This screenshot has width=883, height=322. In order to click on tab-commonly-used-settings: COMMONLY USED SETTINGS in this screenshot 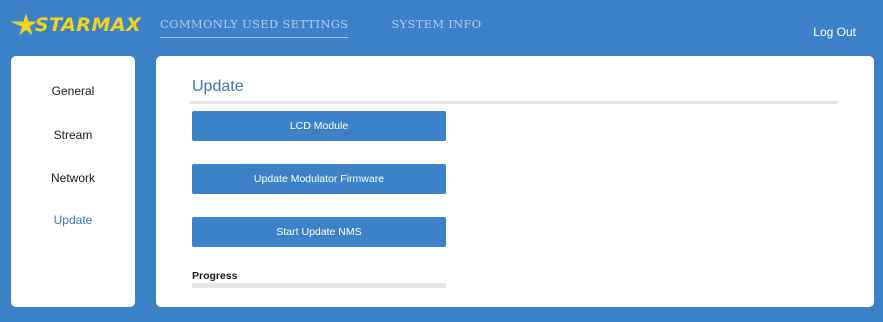, I will do `click(254, 27)`.